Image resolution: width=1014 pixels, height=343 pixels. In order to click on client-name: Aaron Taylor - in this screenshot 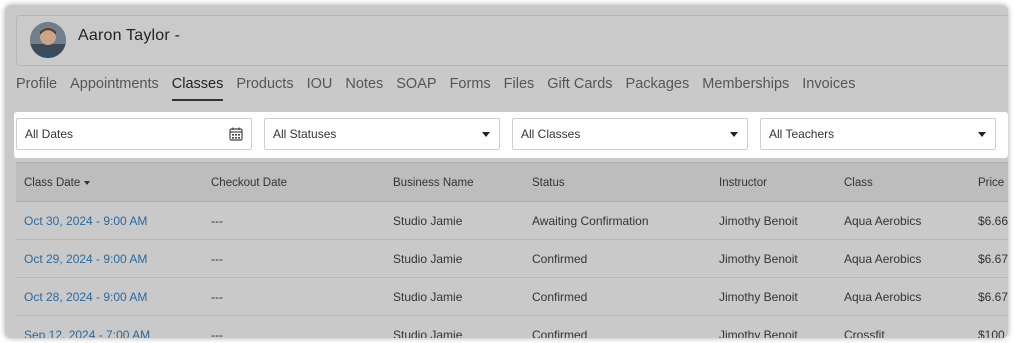, I will do `click(129, 35)`.